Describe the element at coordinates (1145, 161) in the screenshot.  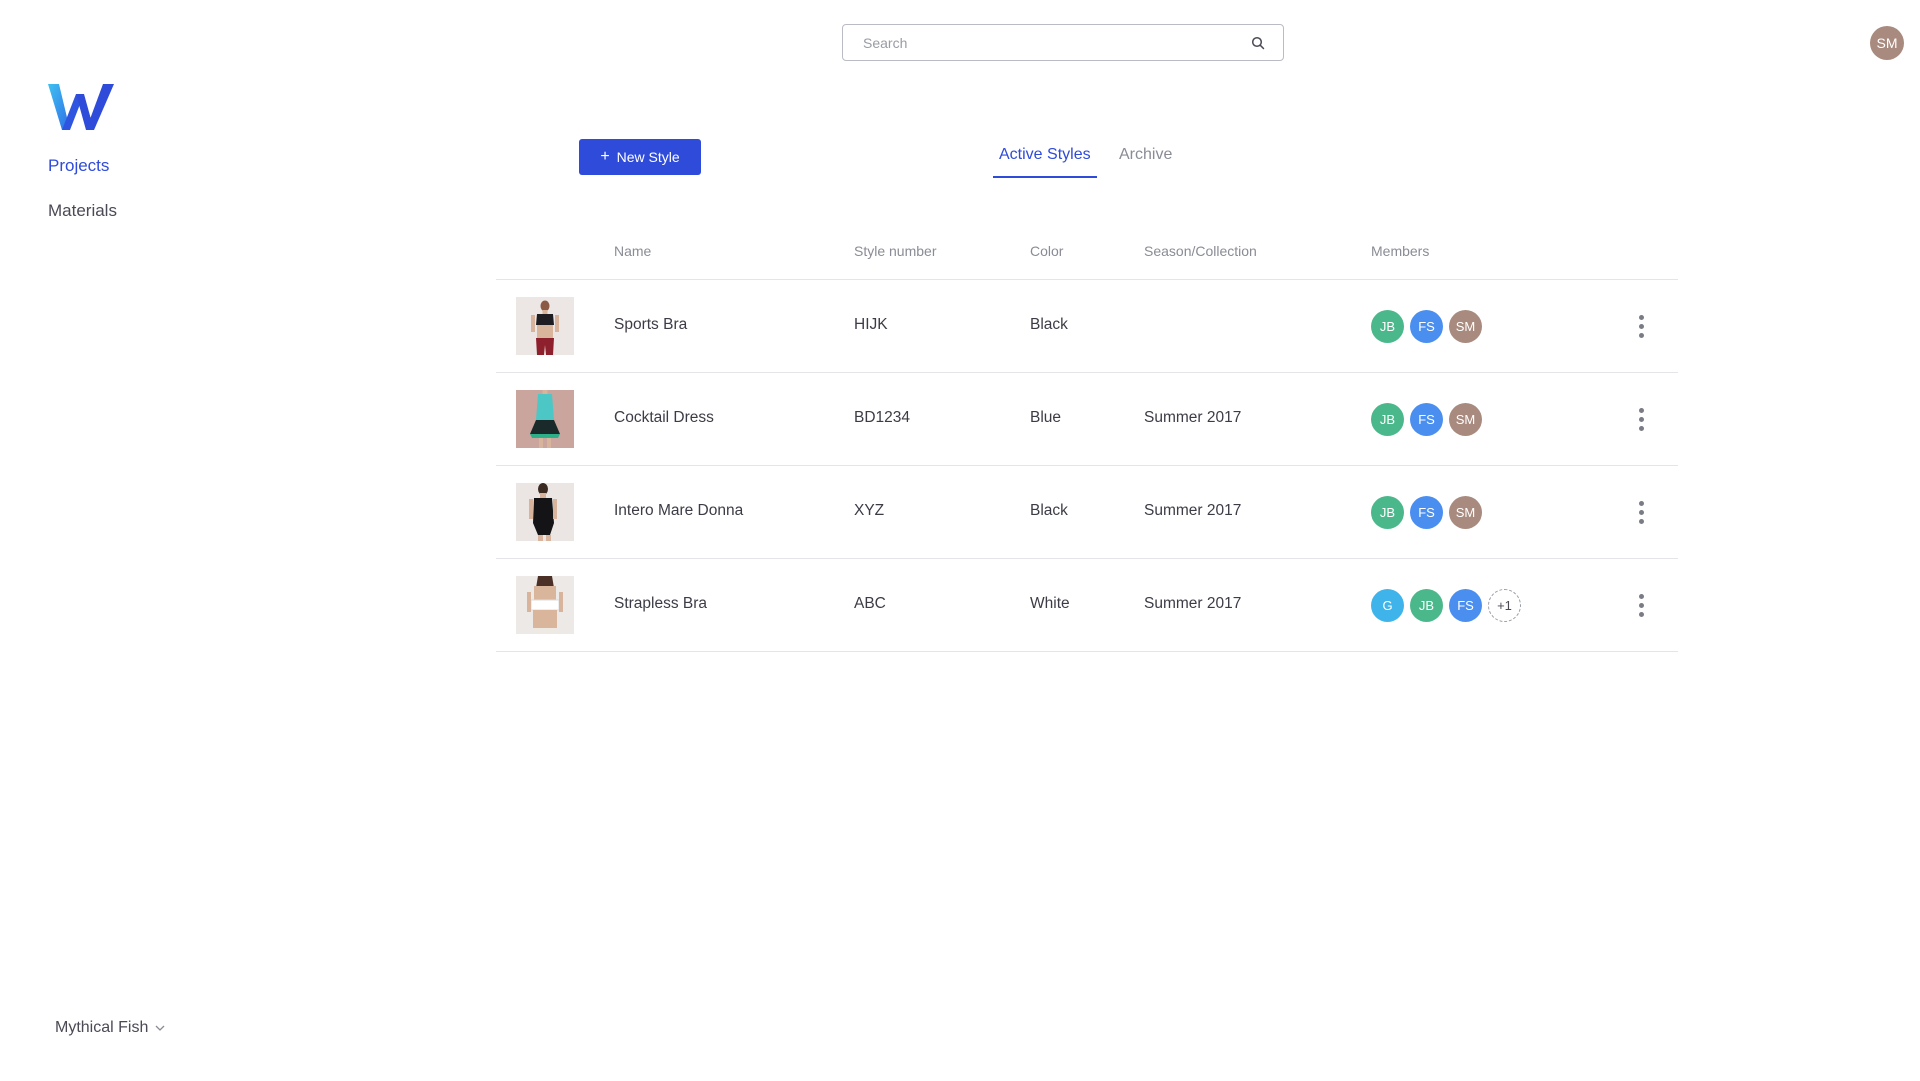
I see `tab-archive: Archive` at that location.